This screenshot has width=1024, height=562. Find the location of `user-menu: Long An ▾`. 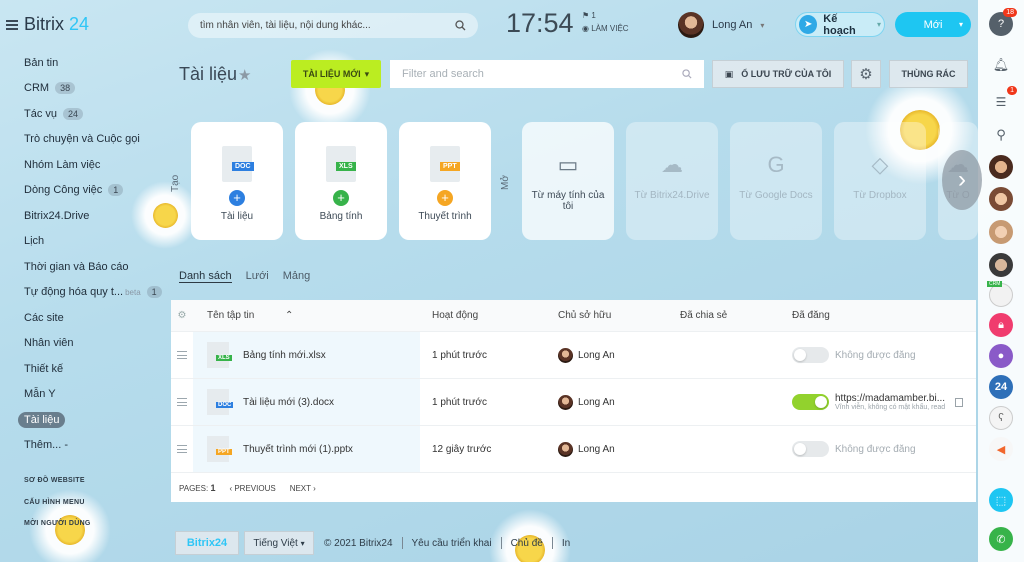

user-menu: Long An ▾ is located at coordinates (721, 25).